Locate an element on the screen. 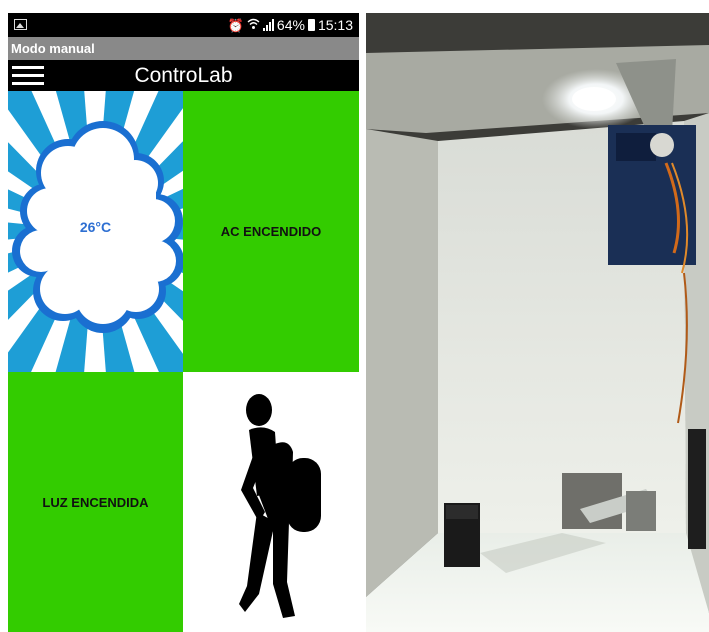  battery-level: 64% is located at coordinates (290, 25).